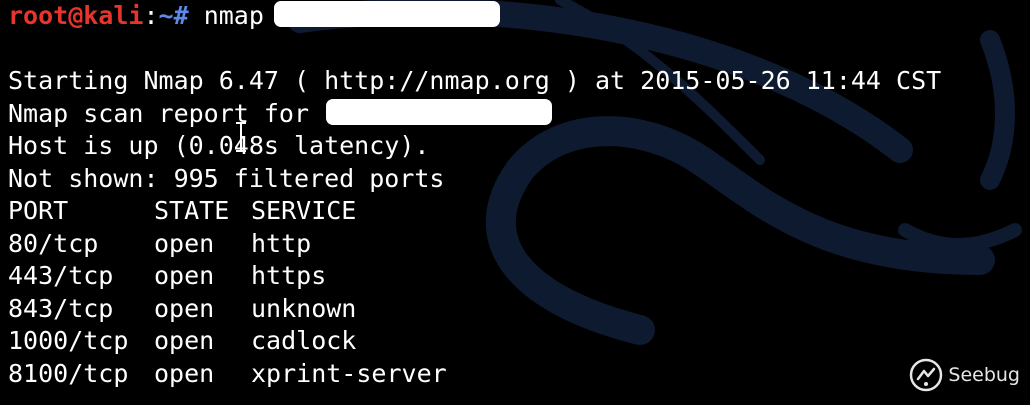  I want to click on table-row: 443/tcp open https, so click(474, 276).